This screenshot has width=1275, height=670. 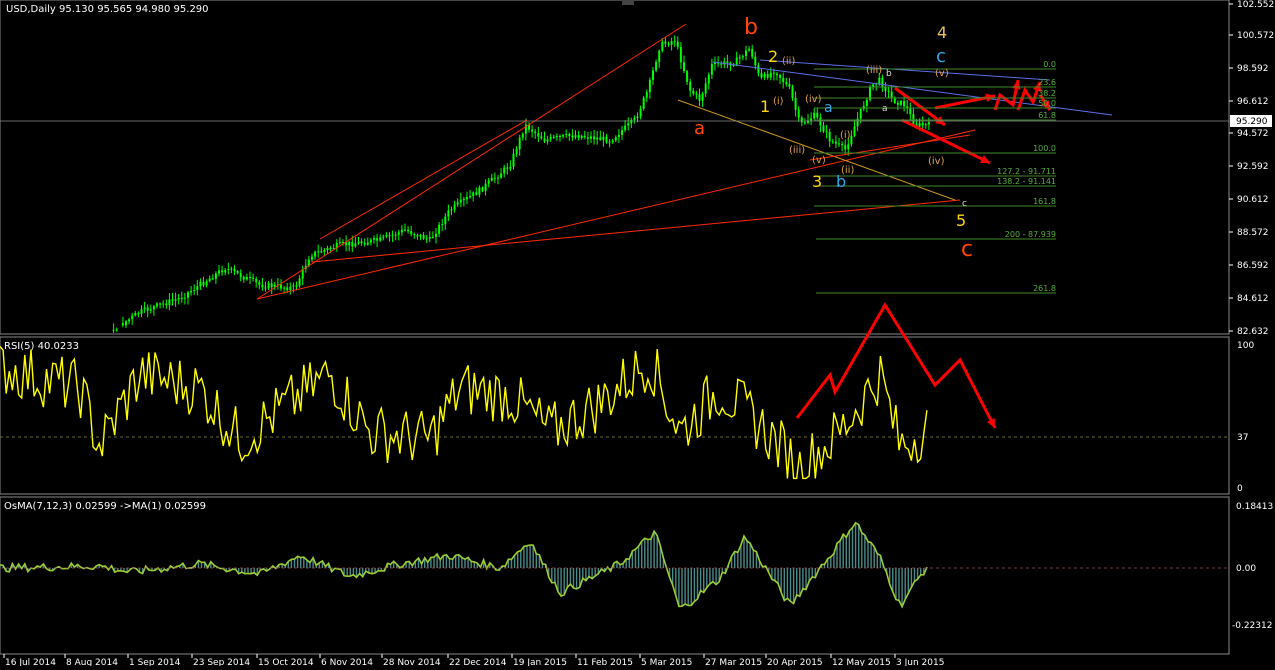 I want to click on subwave-ii: (ii), so click(x=788, y=61).